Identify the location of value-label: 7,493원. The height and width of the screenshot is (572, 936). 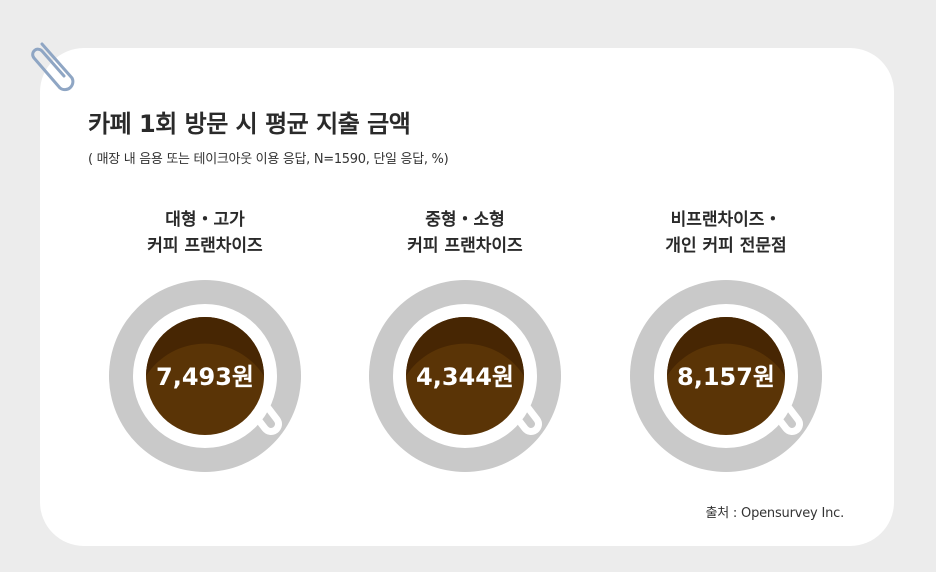
(205, 377).